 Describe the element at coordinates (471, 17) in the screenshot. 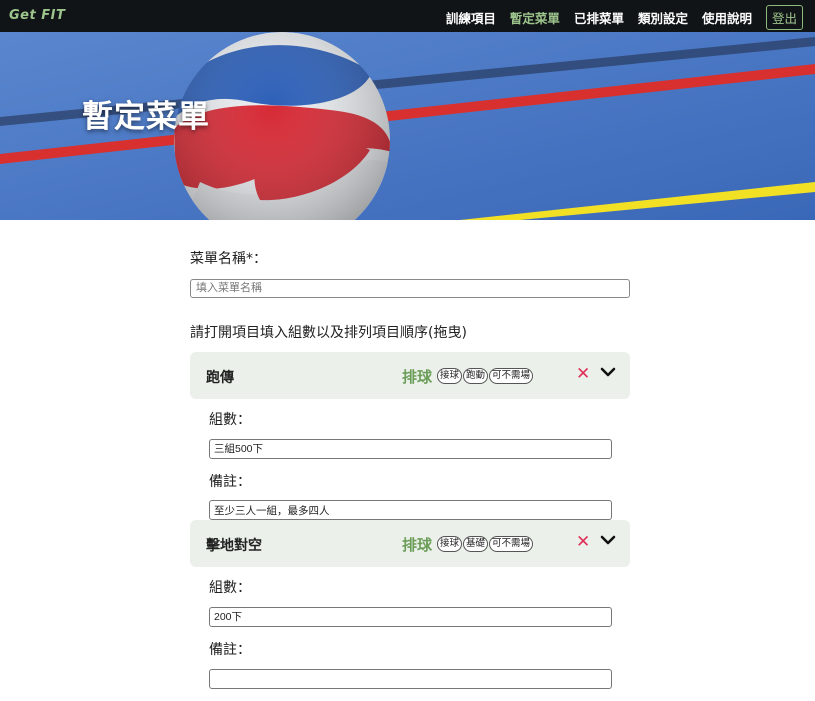

I see `nav-link-training-items: 訓練項目` at that location.